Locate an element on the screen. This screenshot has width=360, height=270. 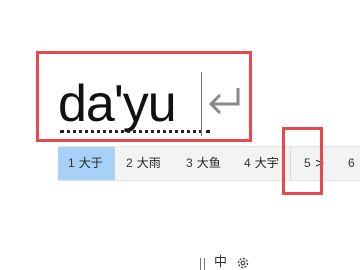
gear-icon is located at coordinates (243, 263).